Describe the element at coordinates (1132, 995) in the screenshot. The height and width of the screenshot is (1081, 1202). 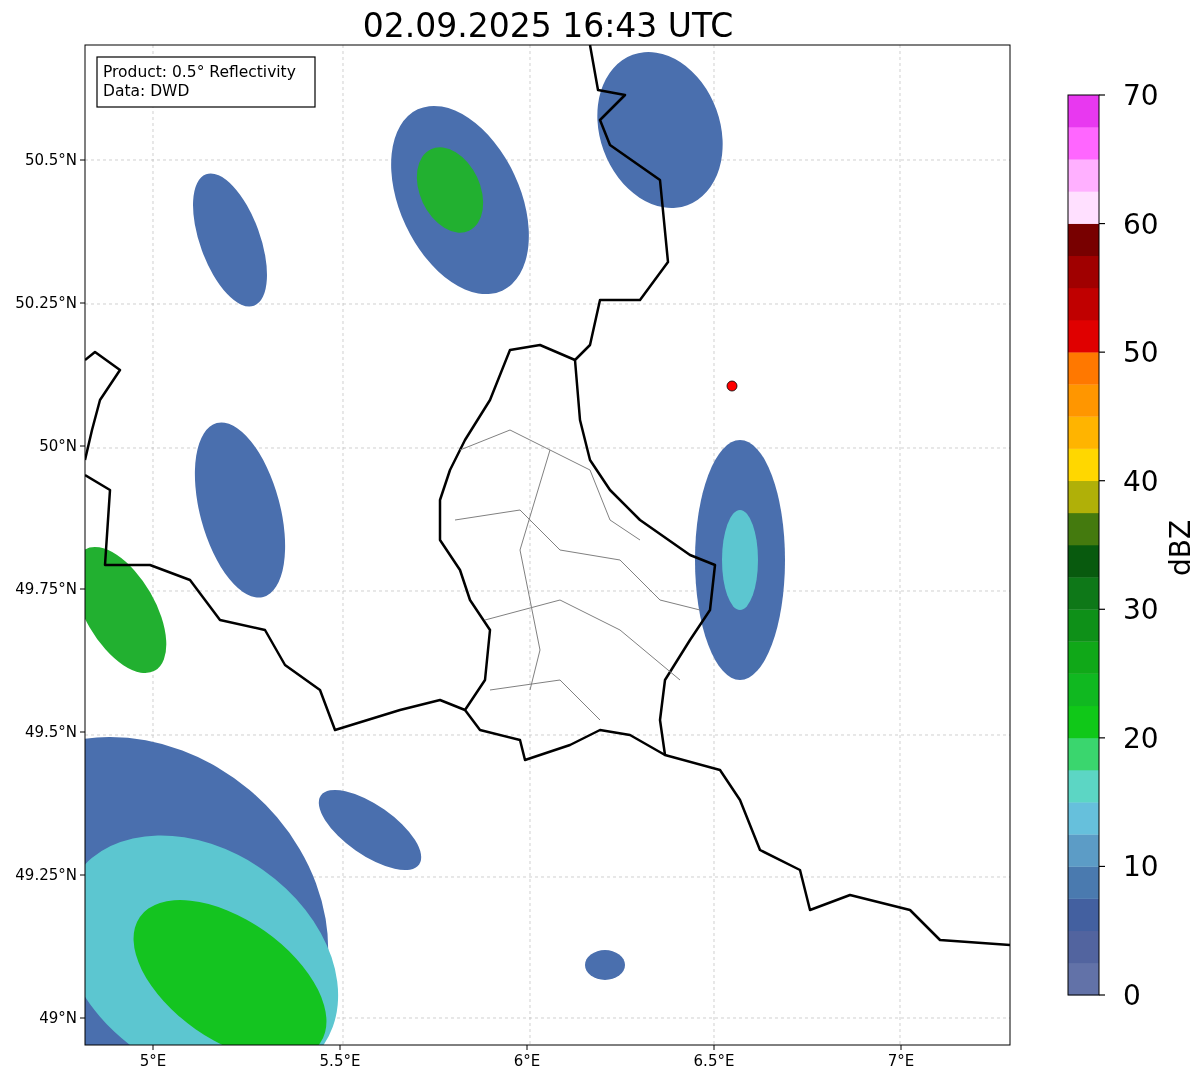
I see `colorbar-tick-label: 0` at that location.